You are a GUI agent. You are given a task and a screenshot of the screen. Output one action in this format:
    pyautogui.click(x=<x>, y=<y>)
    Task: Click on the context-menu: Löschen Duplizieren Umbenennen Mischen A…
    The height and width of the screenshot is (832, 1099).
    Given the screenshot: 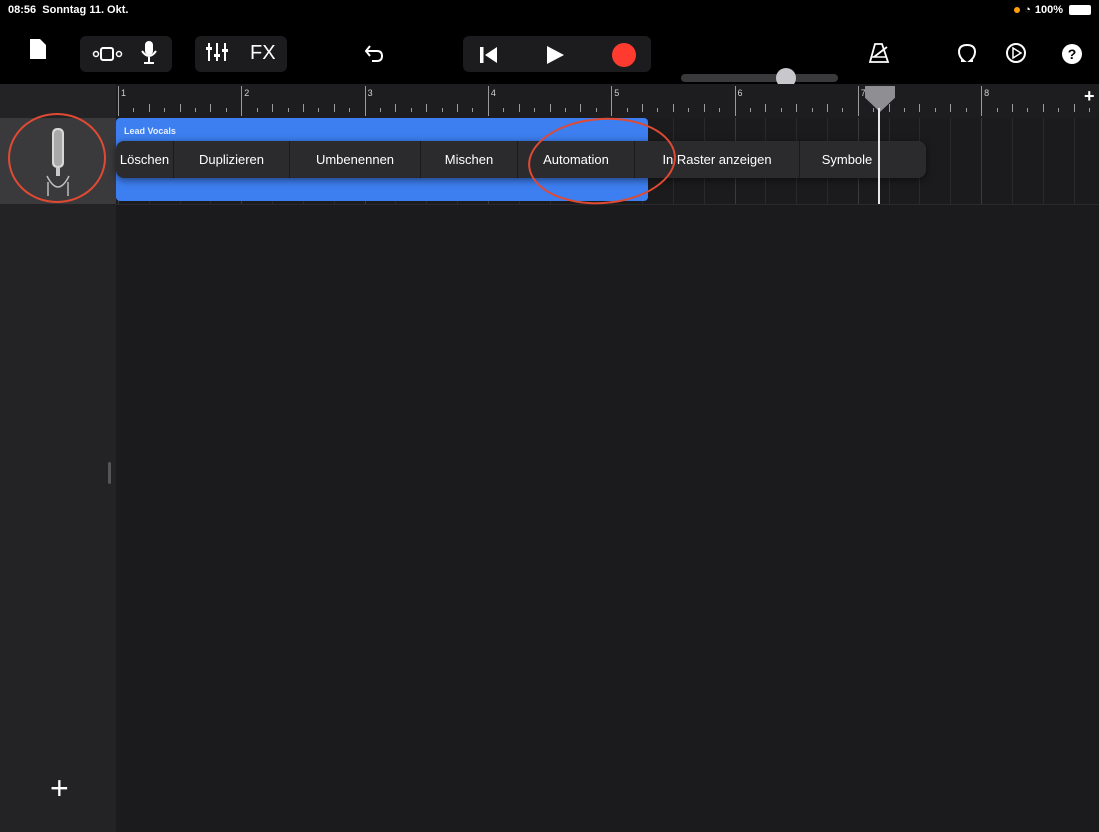 What is the action you would take?
    pyautogui.click(x=521, y=159)
    